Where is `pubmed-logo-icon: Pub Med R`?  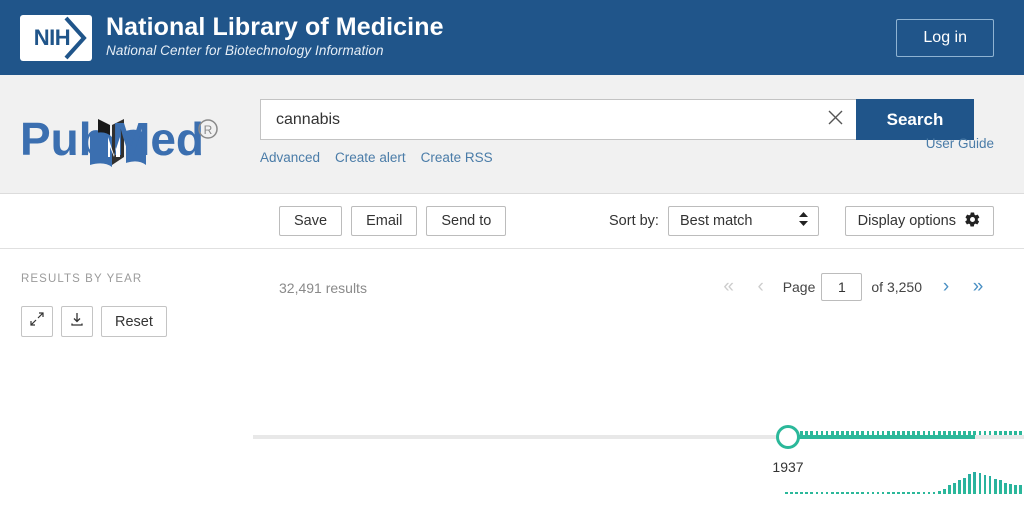 pubmed-logo-icon: Pub Med R is located at coordinates (119, 140).